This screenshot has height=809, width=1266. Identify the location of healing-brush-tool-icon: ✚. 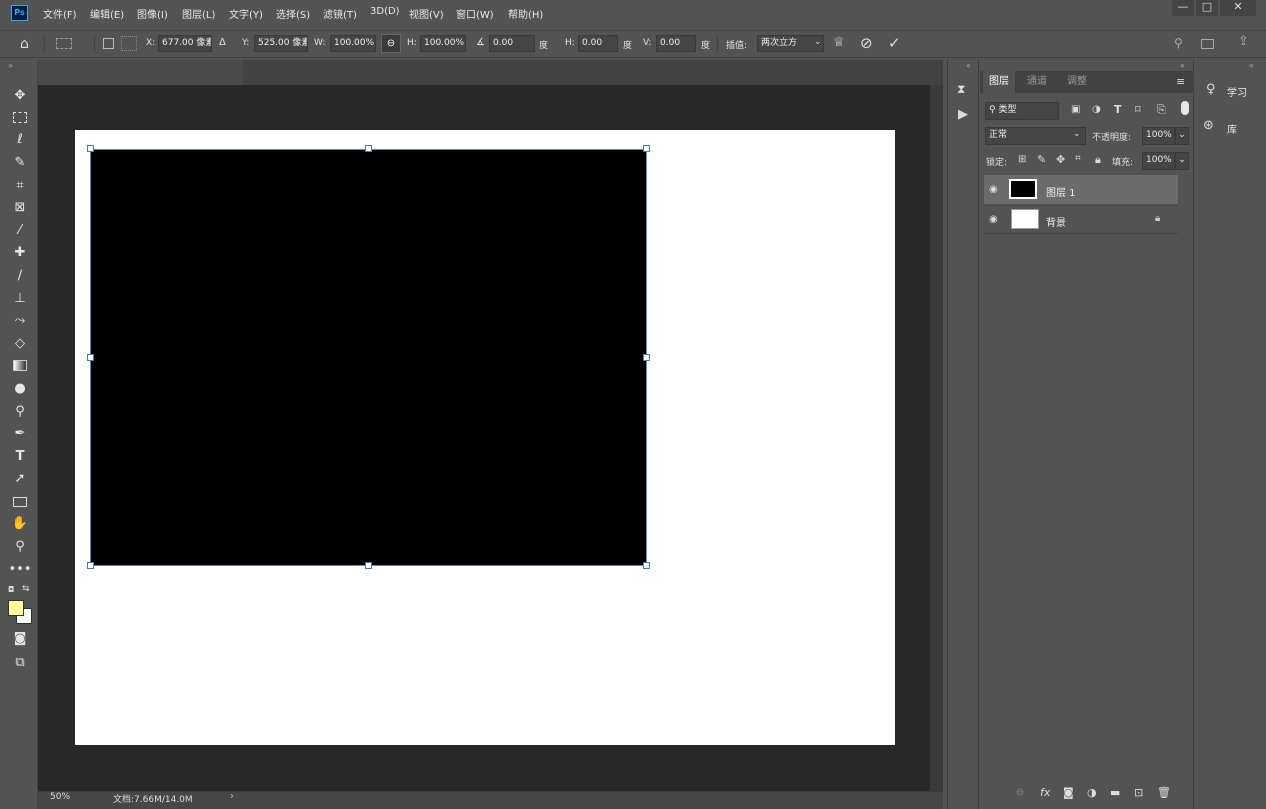
(20, 253).